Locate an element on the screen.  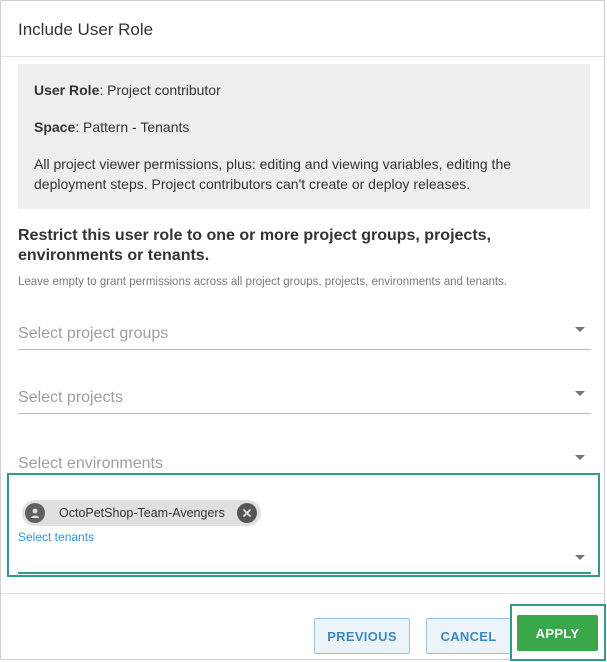
projects-select: Select projects is located at coordinates (304, 396).